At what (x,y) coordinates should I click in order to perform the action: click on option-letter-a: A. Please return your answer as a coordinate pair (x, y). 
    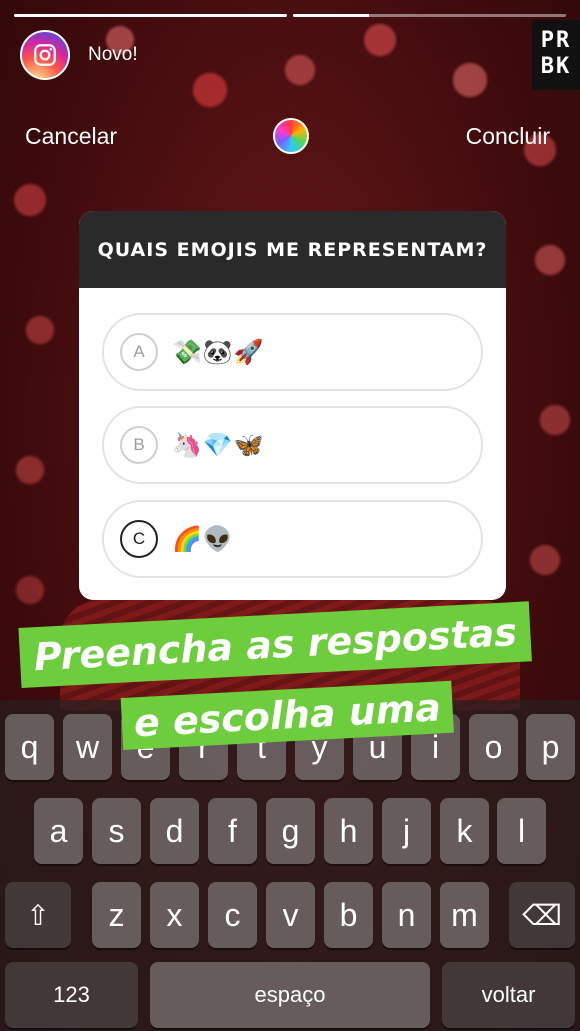
    Looking at the image, I should click on (139, 352).